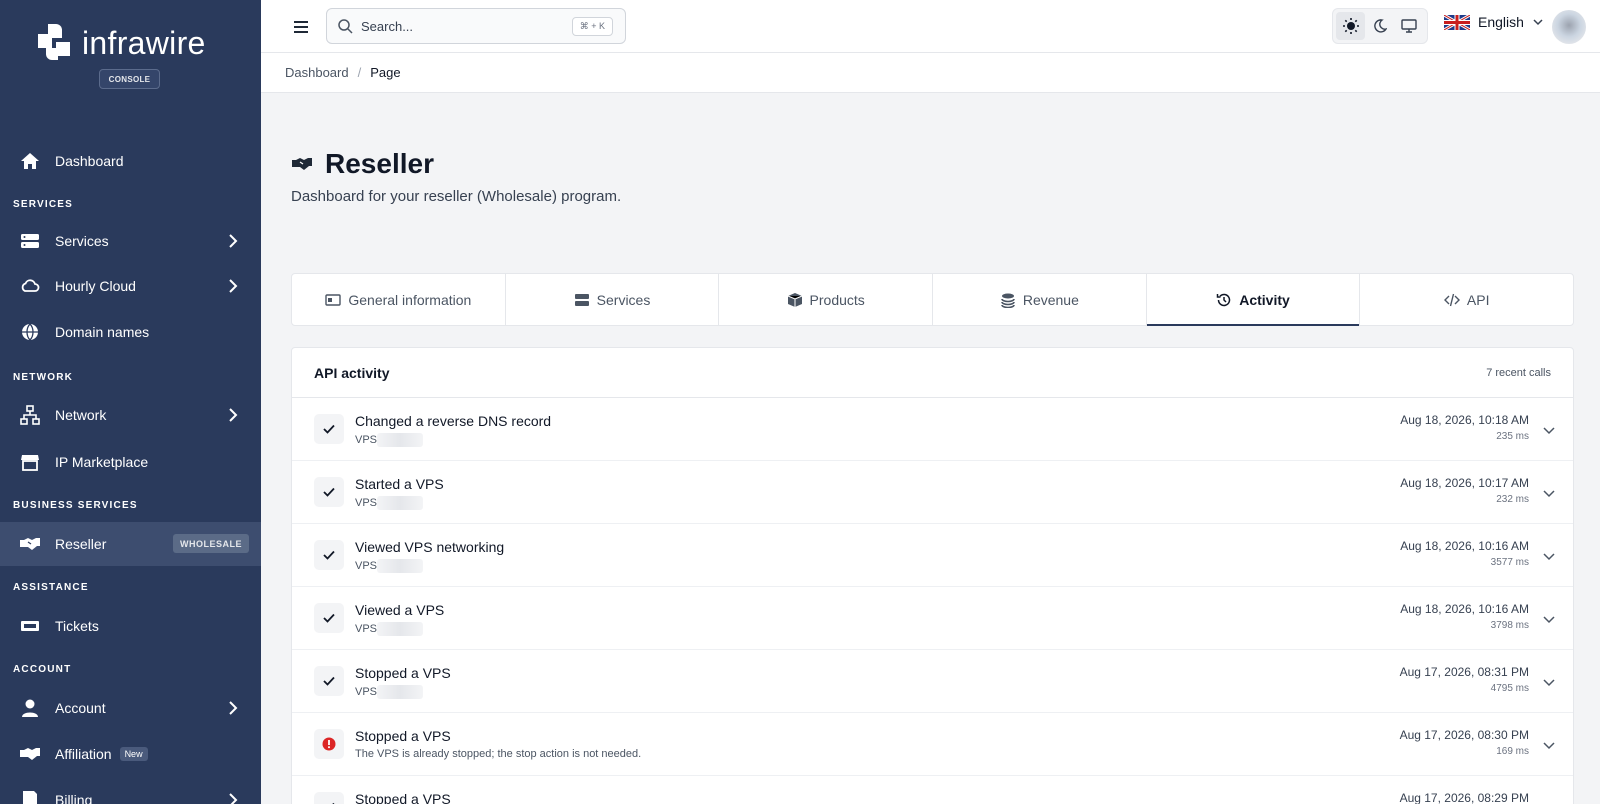 The image size is (1600, 804). Describe the element at coordinates (30, 708) in the screenshot. I see `user-icon` at that location.